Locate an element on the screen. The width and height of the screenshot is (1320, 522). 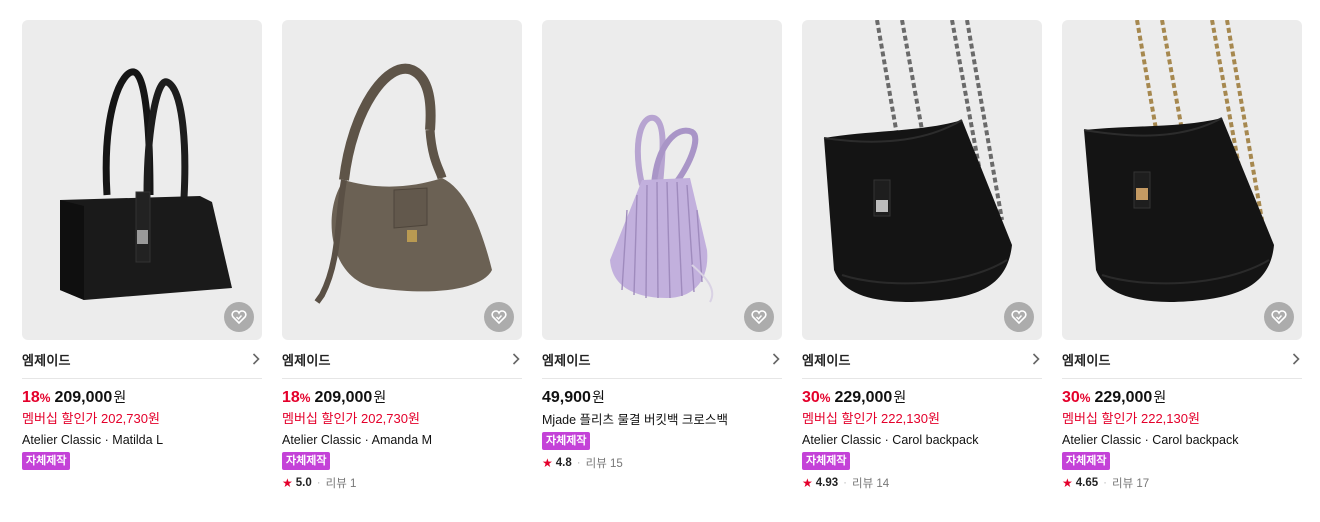
product-name: Mjade 플리츠 물결 버킷백 크로스백 is located at coordinates (662, 420).